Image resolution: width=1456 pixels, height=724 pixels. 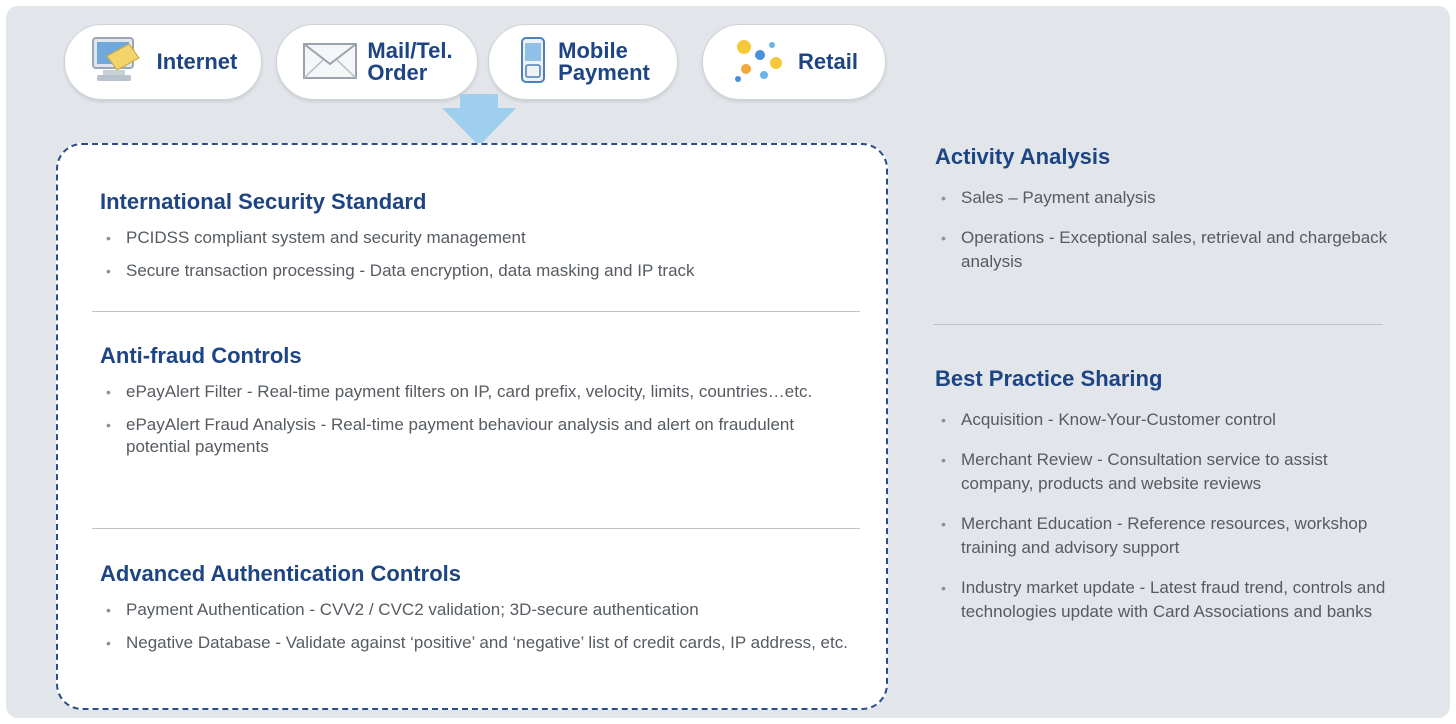 I want to click on channel-label: Mobile Payment, so click(x=604, y=61).